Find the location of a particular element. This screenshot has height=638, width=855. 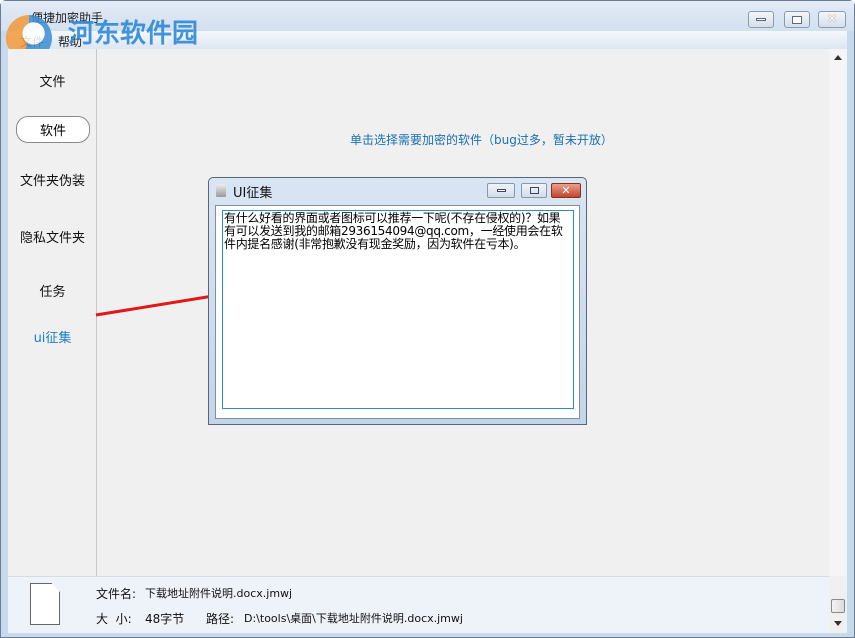

dialog-title: UI征集 is located at coordinates (253, 193).